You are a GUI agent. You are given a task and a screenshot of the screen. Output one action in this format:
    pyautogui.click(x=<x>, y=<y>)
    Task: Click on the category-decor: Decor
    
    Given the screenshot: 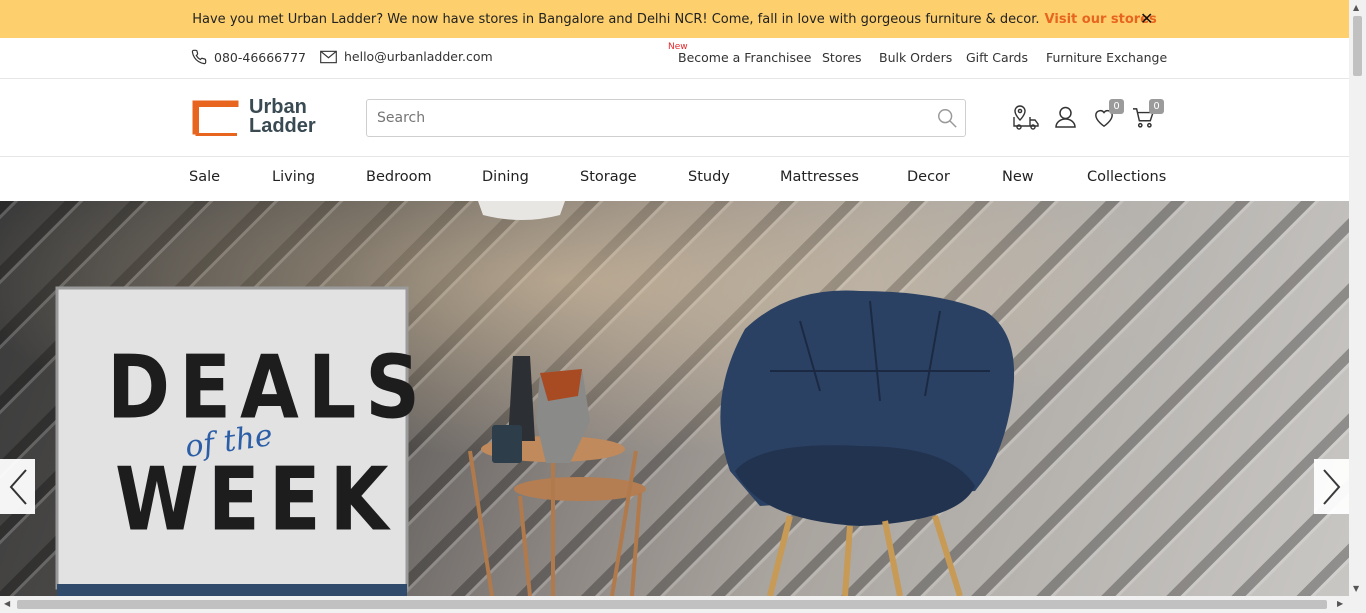 What is the action you would take?
    pyautogui.click(x=928, y=177)
    